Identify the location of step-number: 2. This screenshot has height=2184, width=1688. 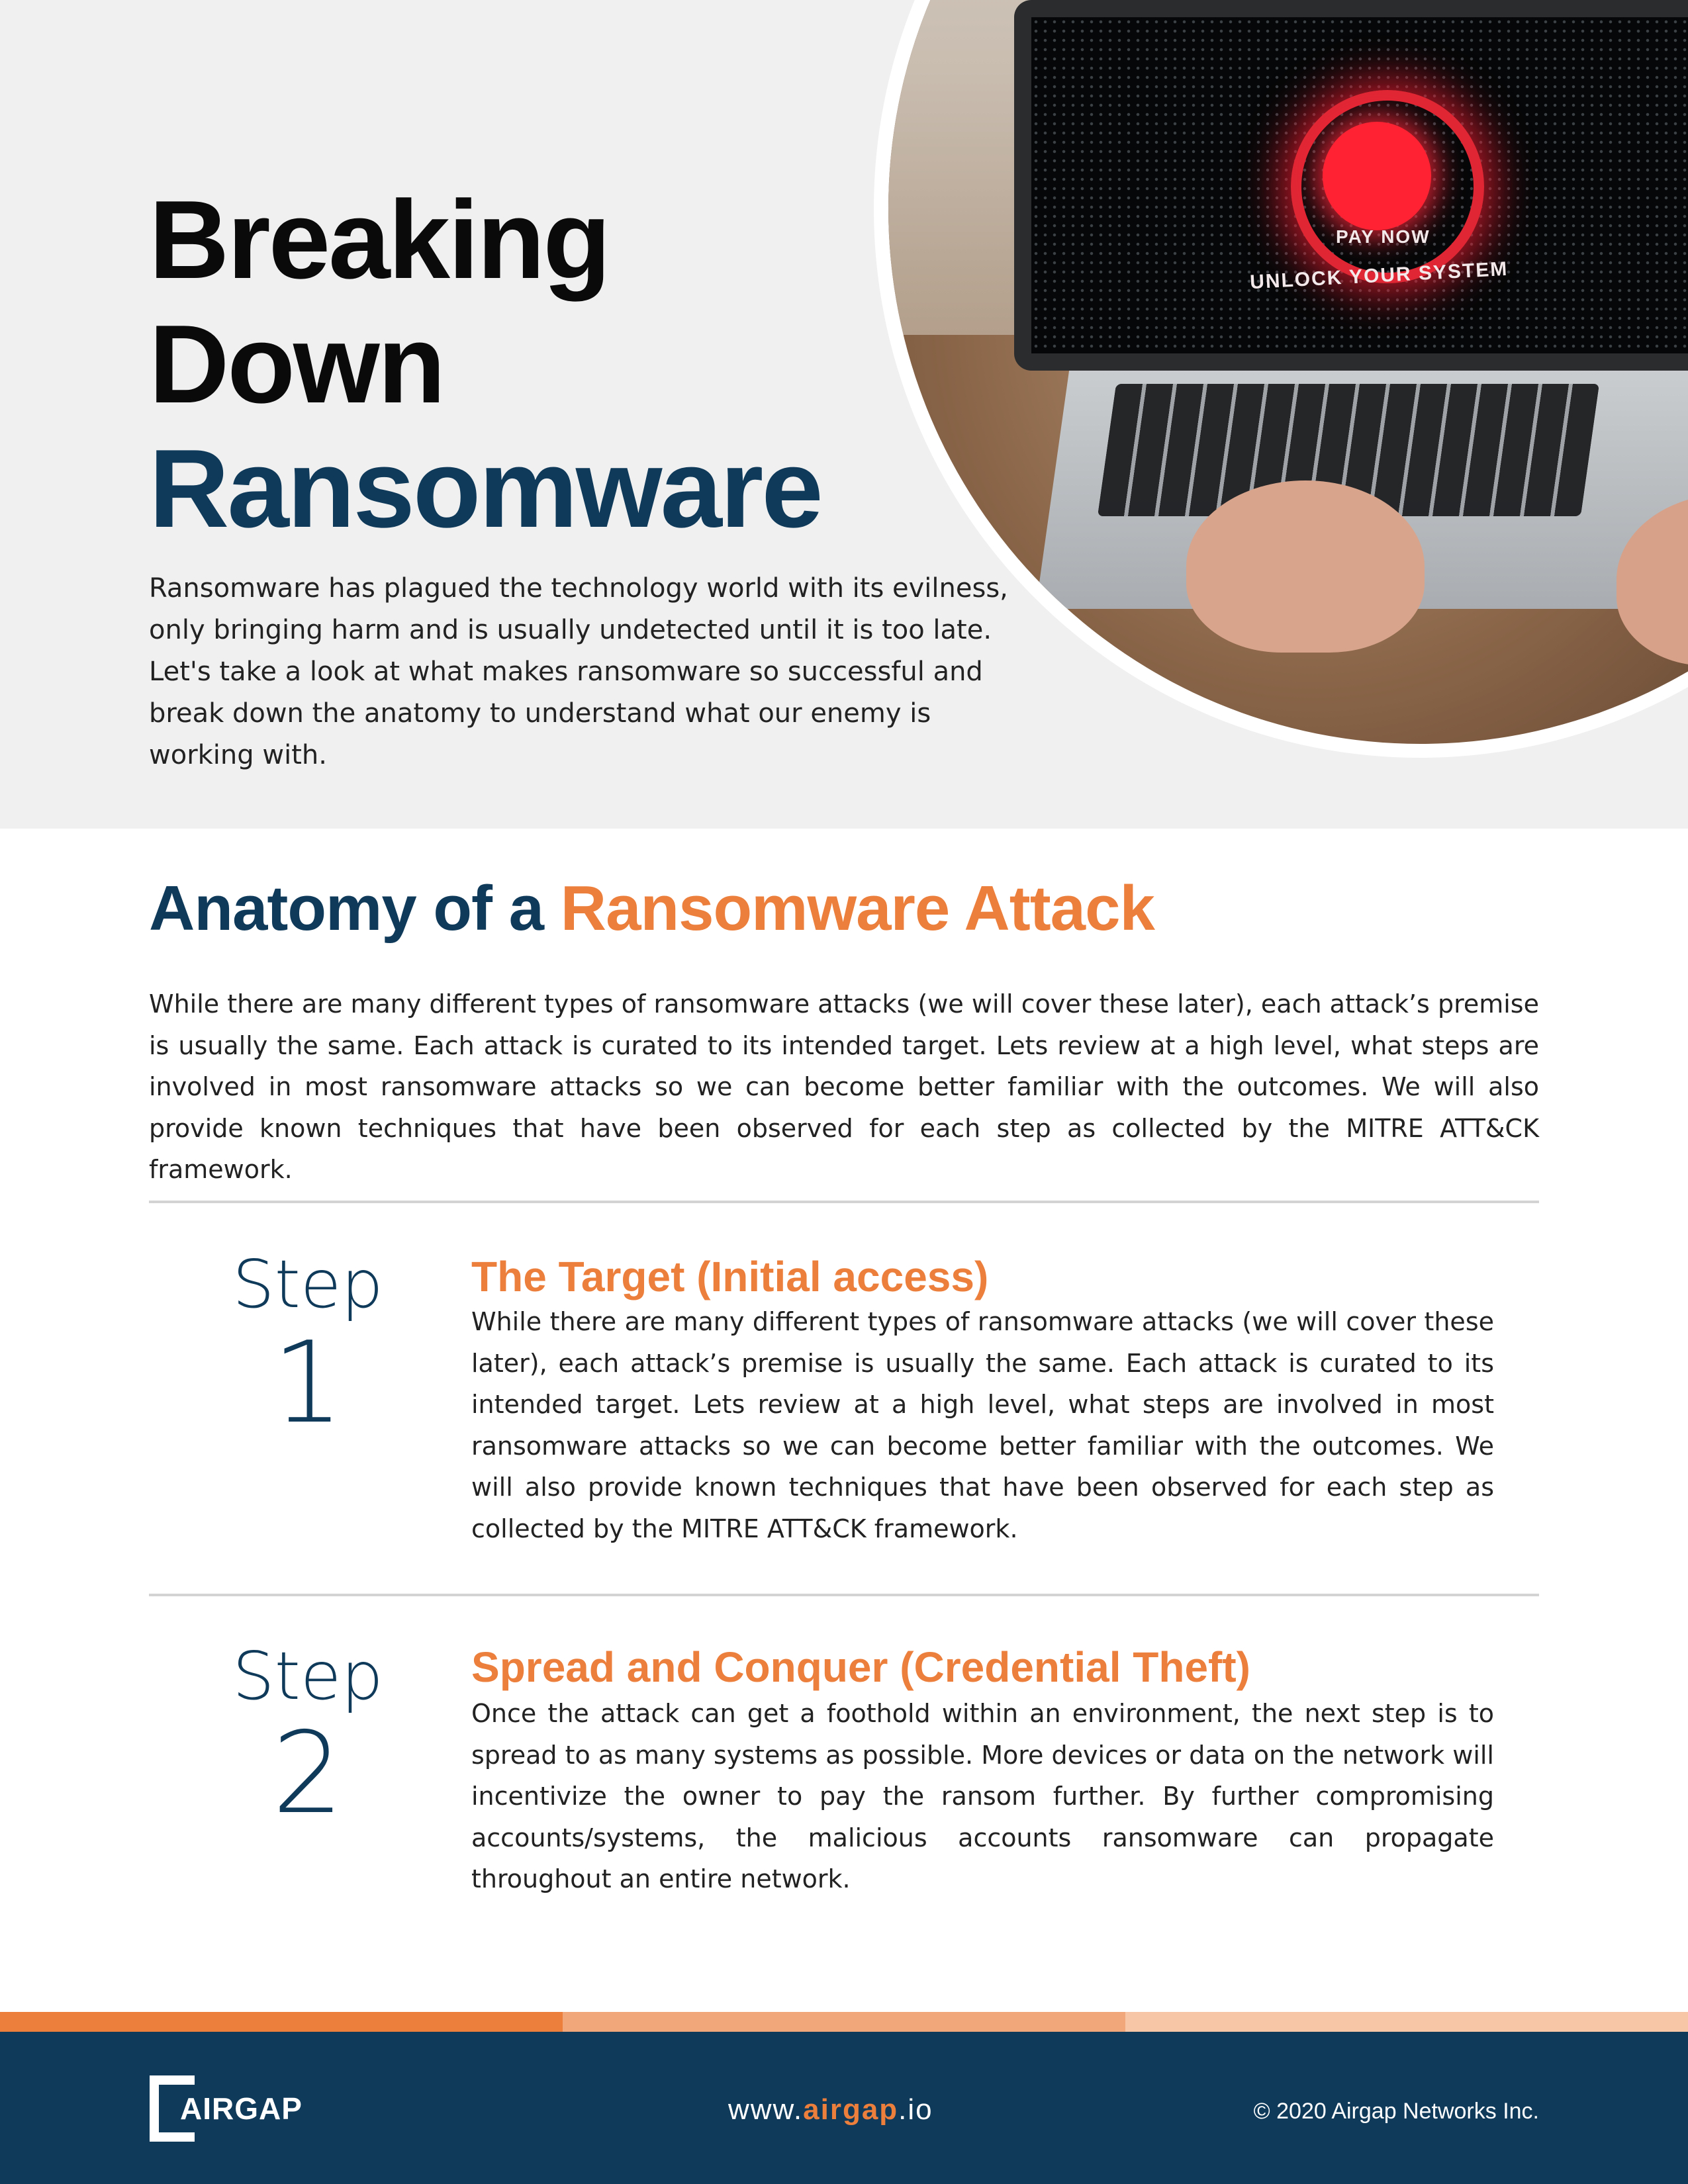
(307, 1773).